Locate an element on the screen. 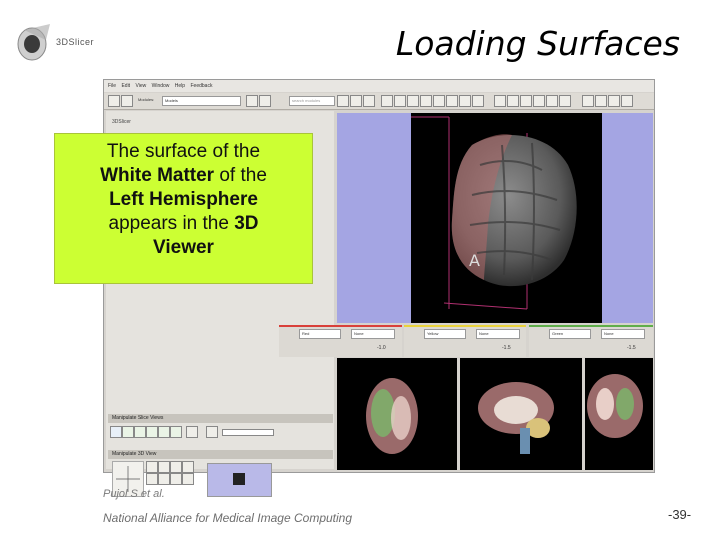  slice-controls-row is located at coordinates (195, 431).